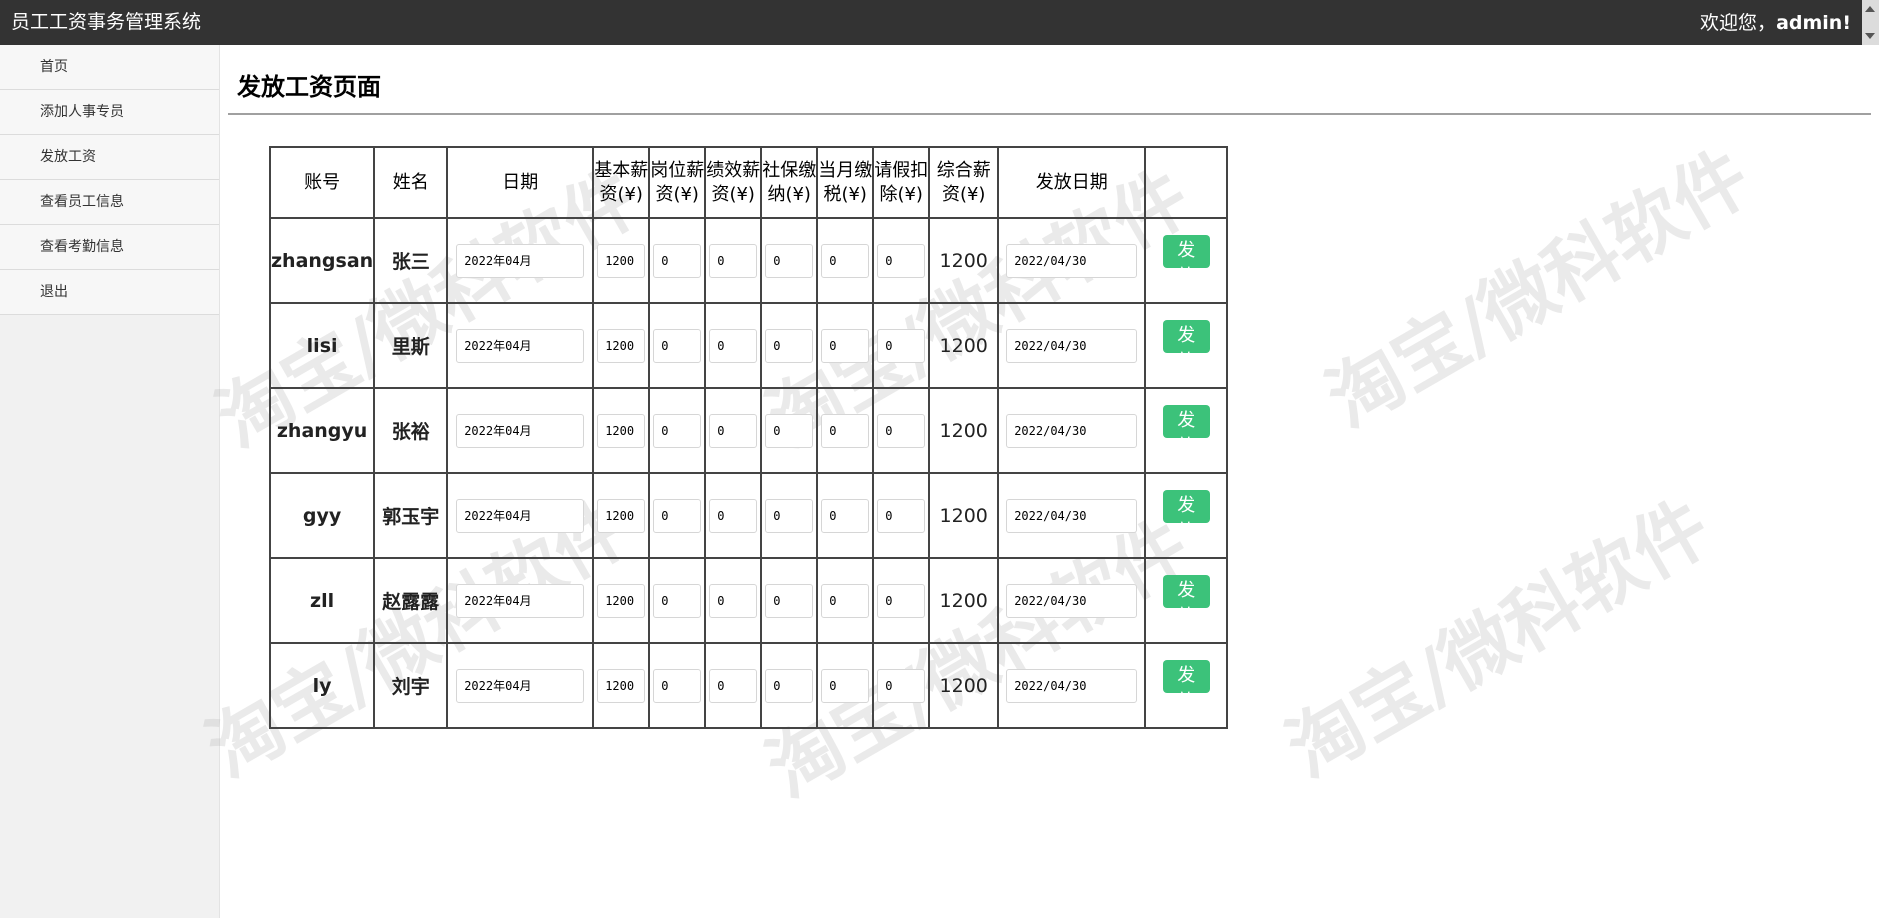  I want to click on sidebar-item-pay-salary: 发放工资, so click(109, 157).